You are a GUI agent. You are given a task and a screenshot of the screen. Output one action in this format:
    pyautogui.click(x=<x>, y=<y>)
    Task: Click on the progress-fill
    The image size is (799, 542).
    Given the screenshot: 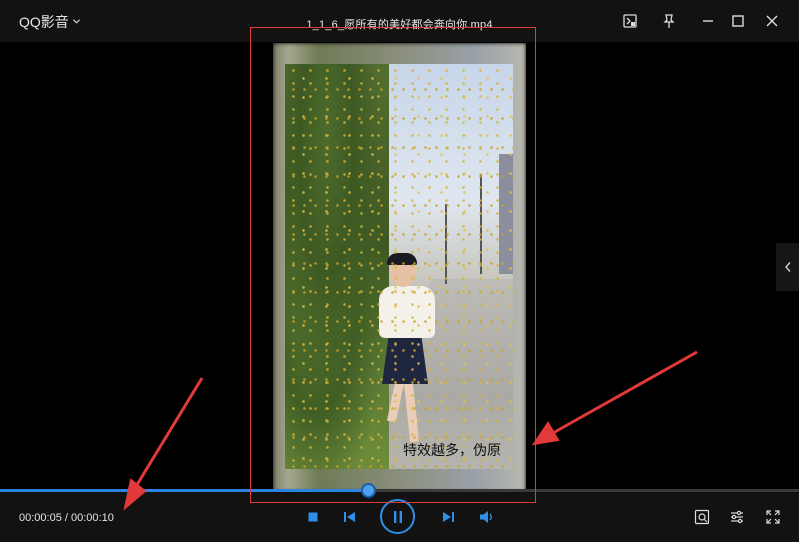 What is the action you would take?
    pyautogui.click(x=184, y=490)
    